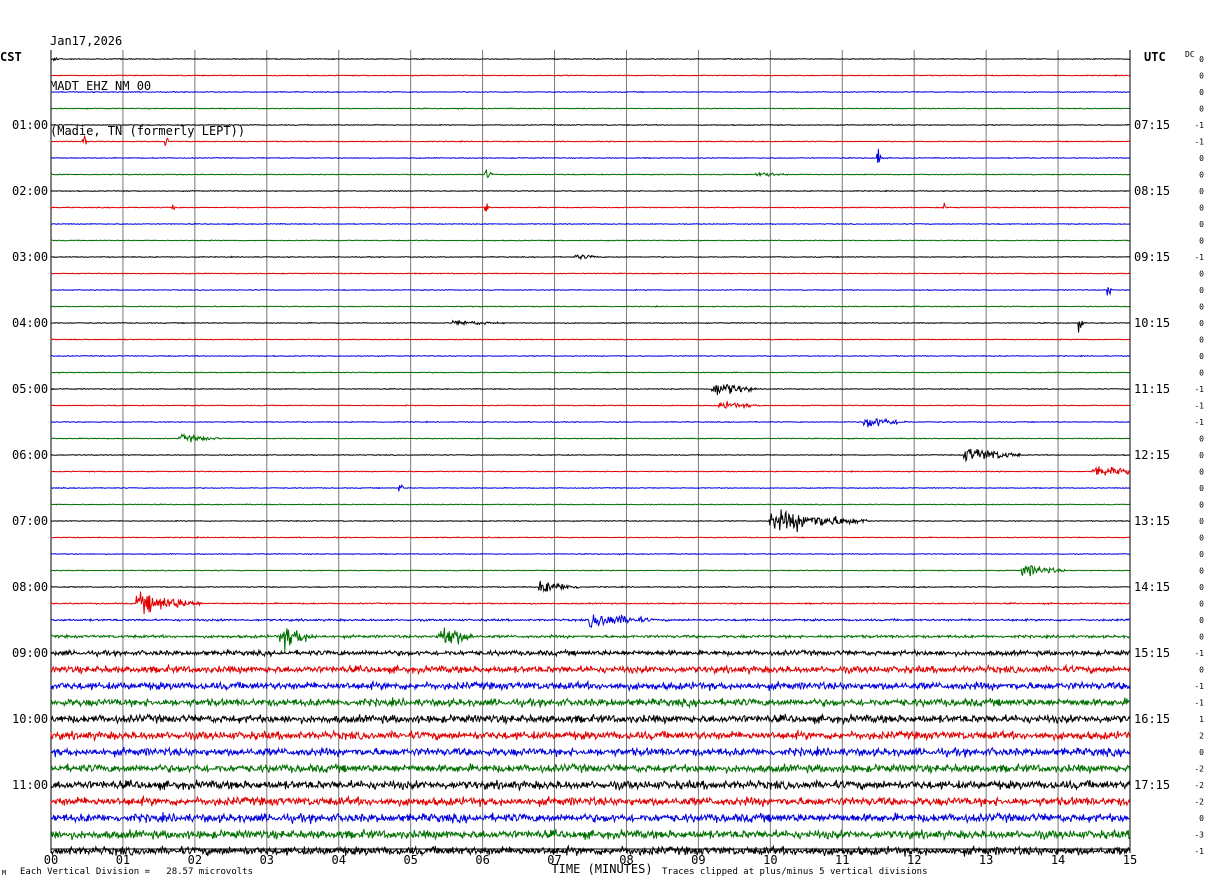  I want to click on x-tick-label: 01, so click(123, 860).